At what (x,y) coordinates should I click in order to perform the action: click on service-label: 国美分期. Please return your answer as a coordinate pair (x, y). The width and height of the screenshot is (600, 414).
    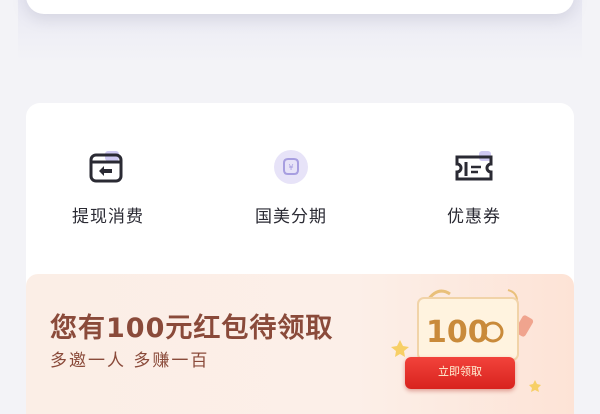
    Looking at the image, I should click on (291, 217).